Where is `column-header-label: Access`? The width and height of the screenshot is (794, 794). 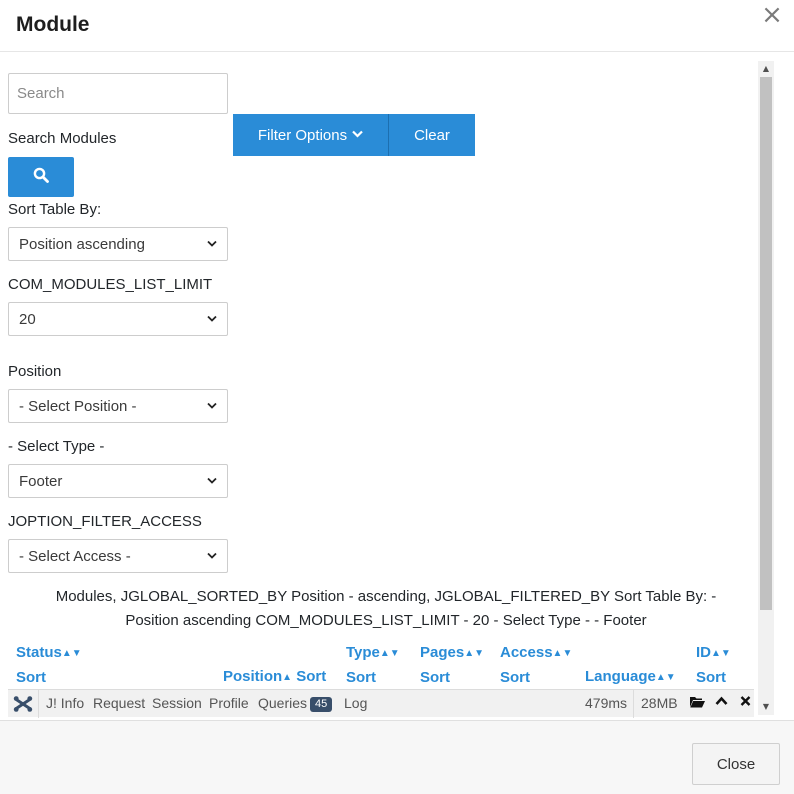
column-header-label: Access is located at coordinates (526, 652).